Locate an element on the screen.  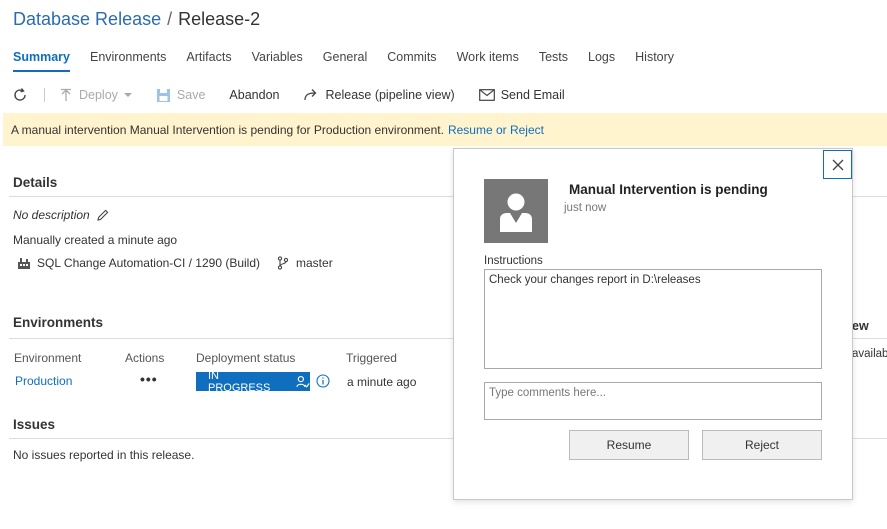
tab-summary: Summary is located at coordinates (41, 61).